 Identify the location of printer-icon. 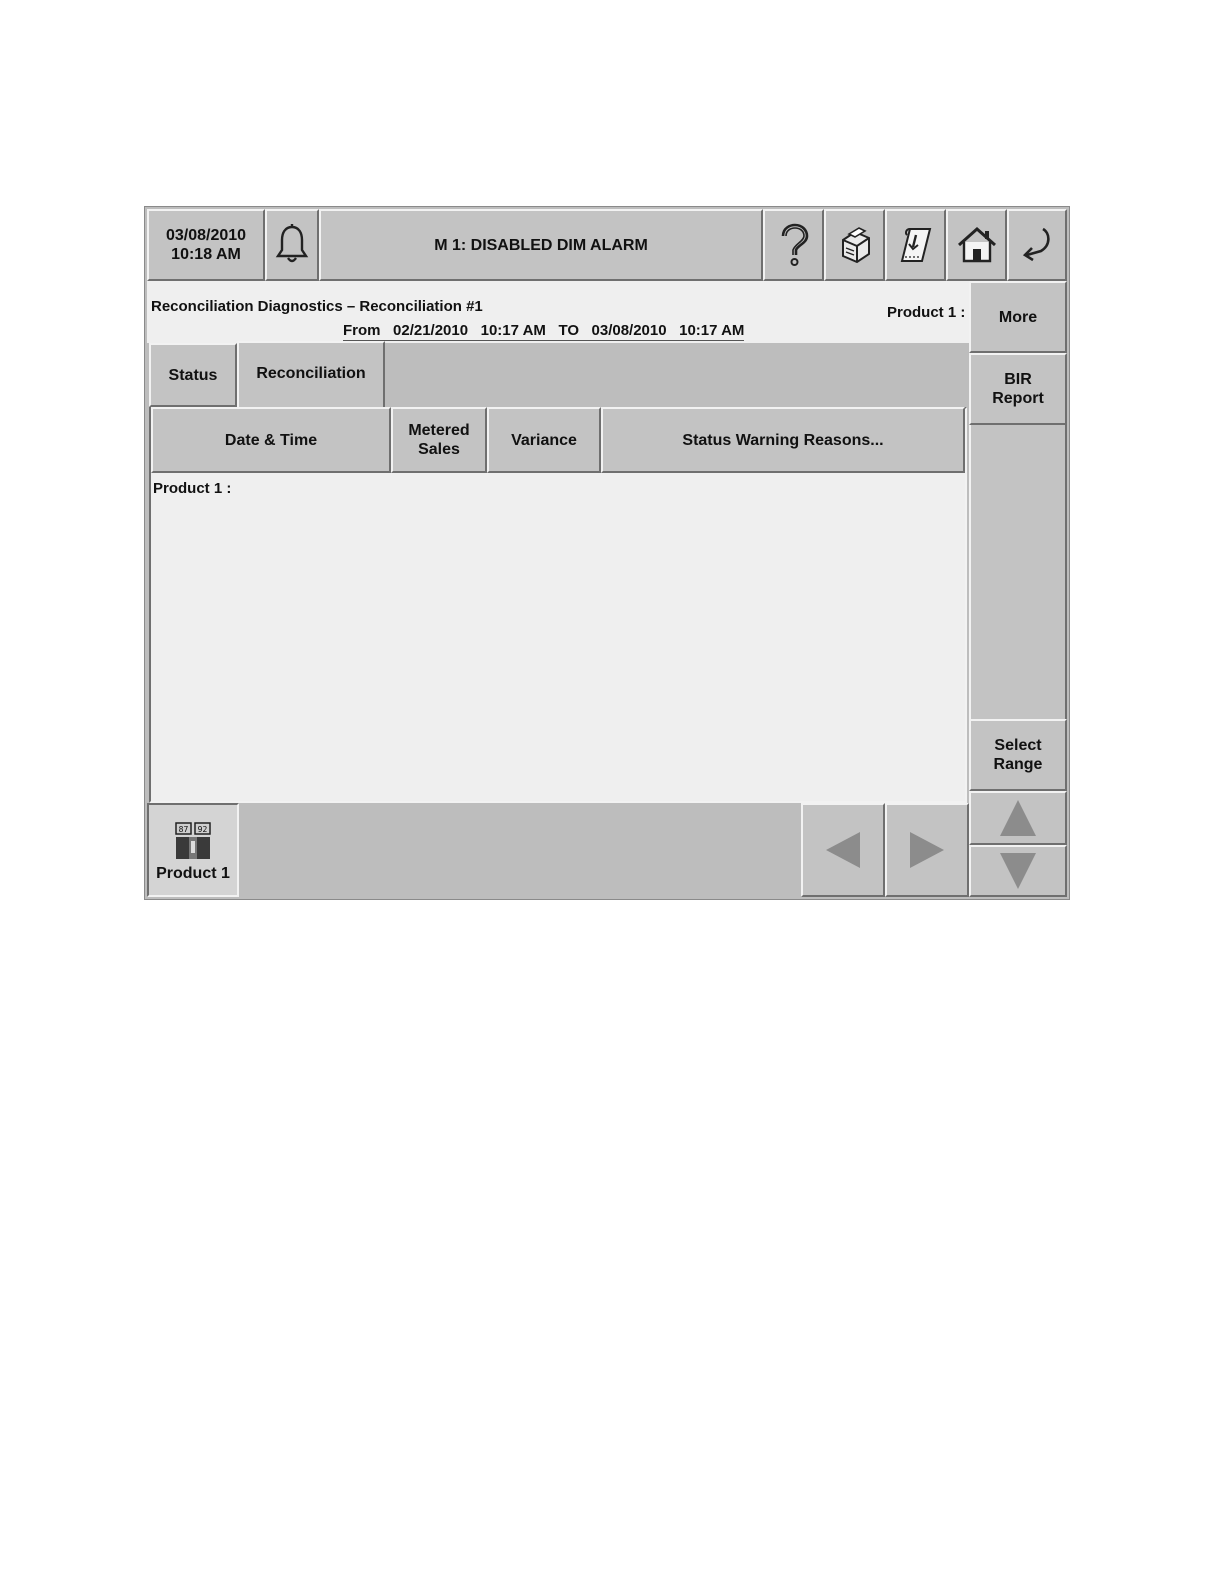
(855, 245).